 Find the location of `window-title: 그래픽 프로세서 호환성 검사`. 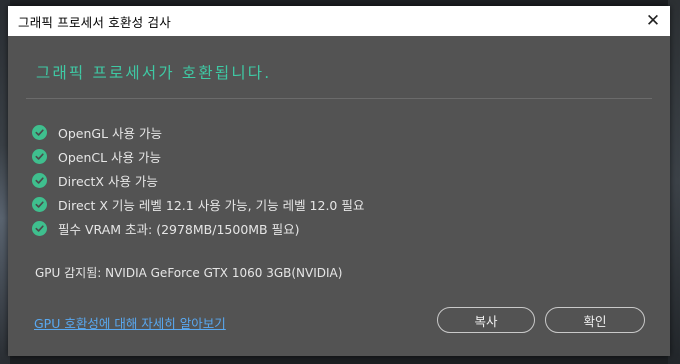

window-title: 그래픽 프로세서 호환성 검사 is located at coordinates (94, 22).